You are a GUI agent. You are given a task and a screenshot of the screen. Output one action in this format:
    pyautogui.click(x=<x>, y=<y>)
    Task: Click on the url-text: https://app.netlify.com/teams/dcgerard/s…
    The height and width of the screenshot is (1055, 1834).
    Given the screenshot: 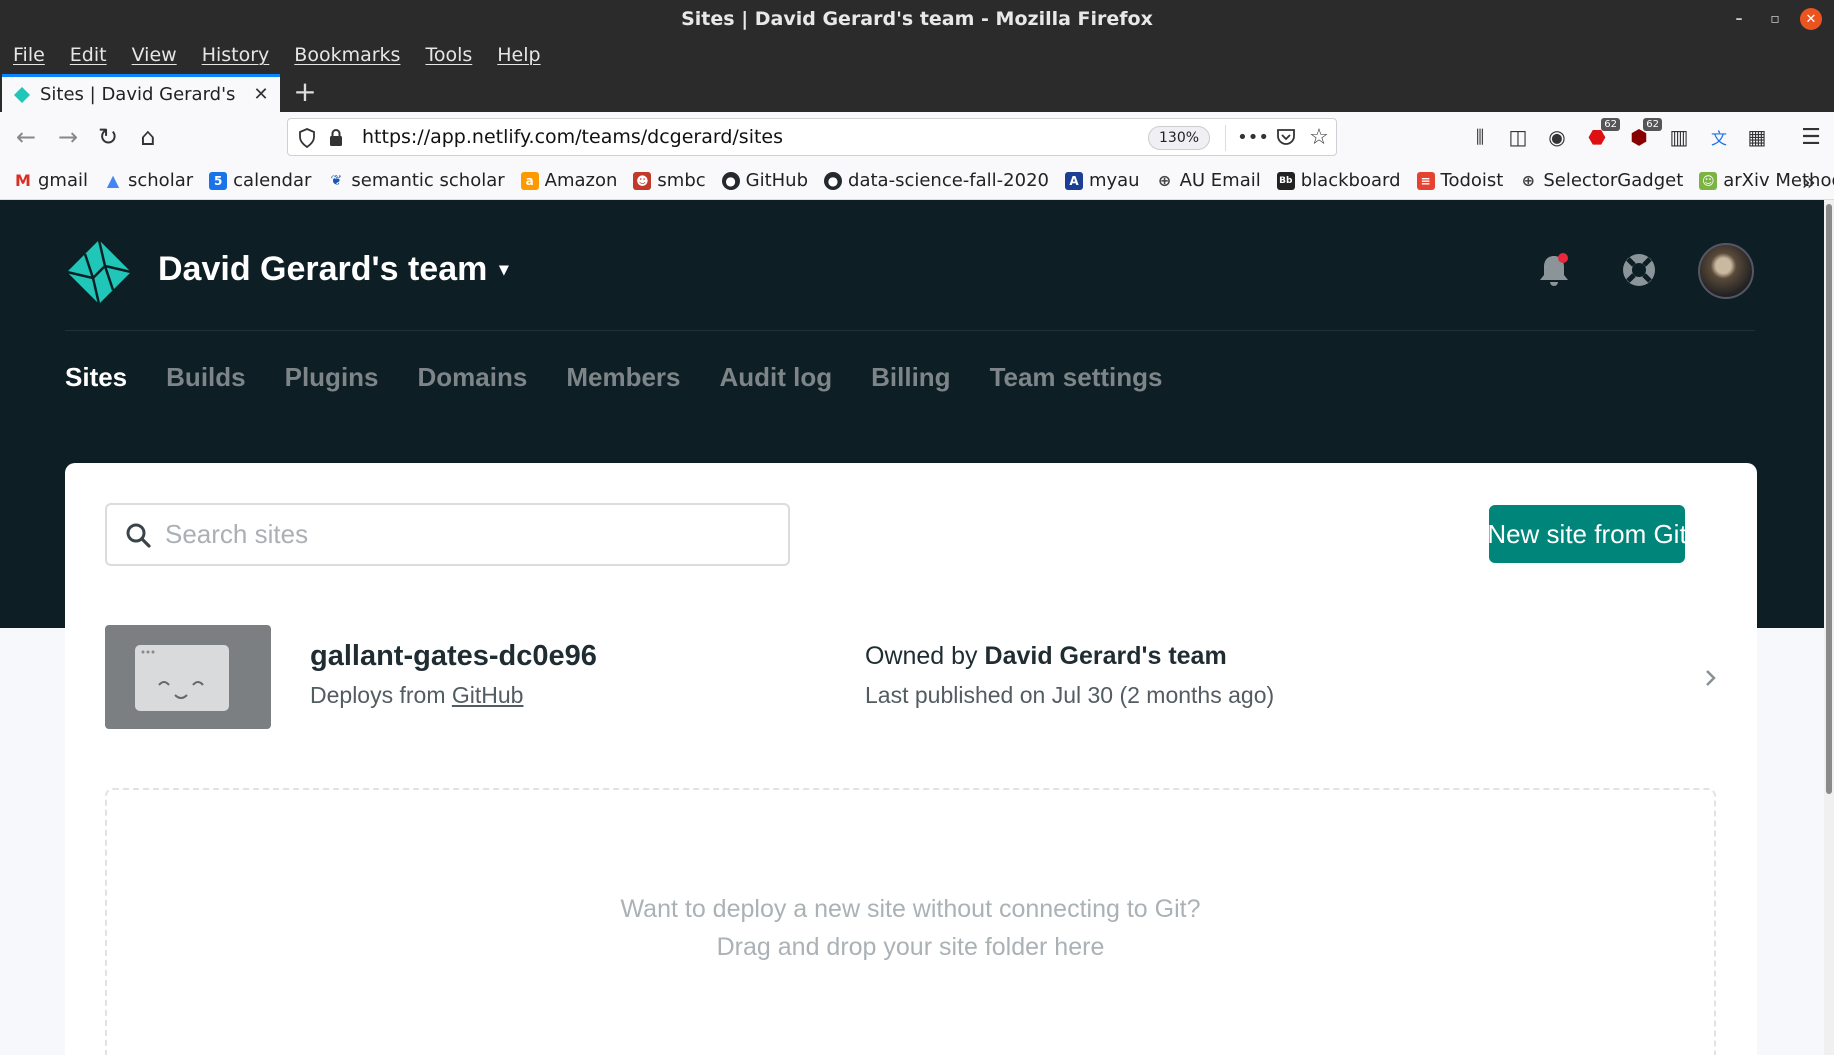 What is the action you would take?
    pyautogui.click(x=572, y=137)
    